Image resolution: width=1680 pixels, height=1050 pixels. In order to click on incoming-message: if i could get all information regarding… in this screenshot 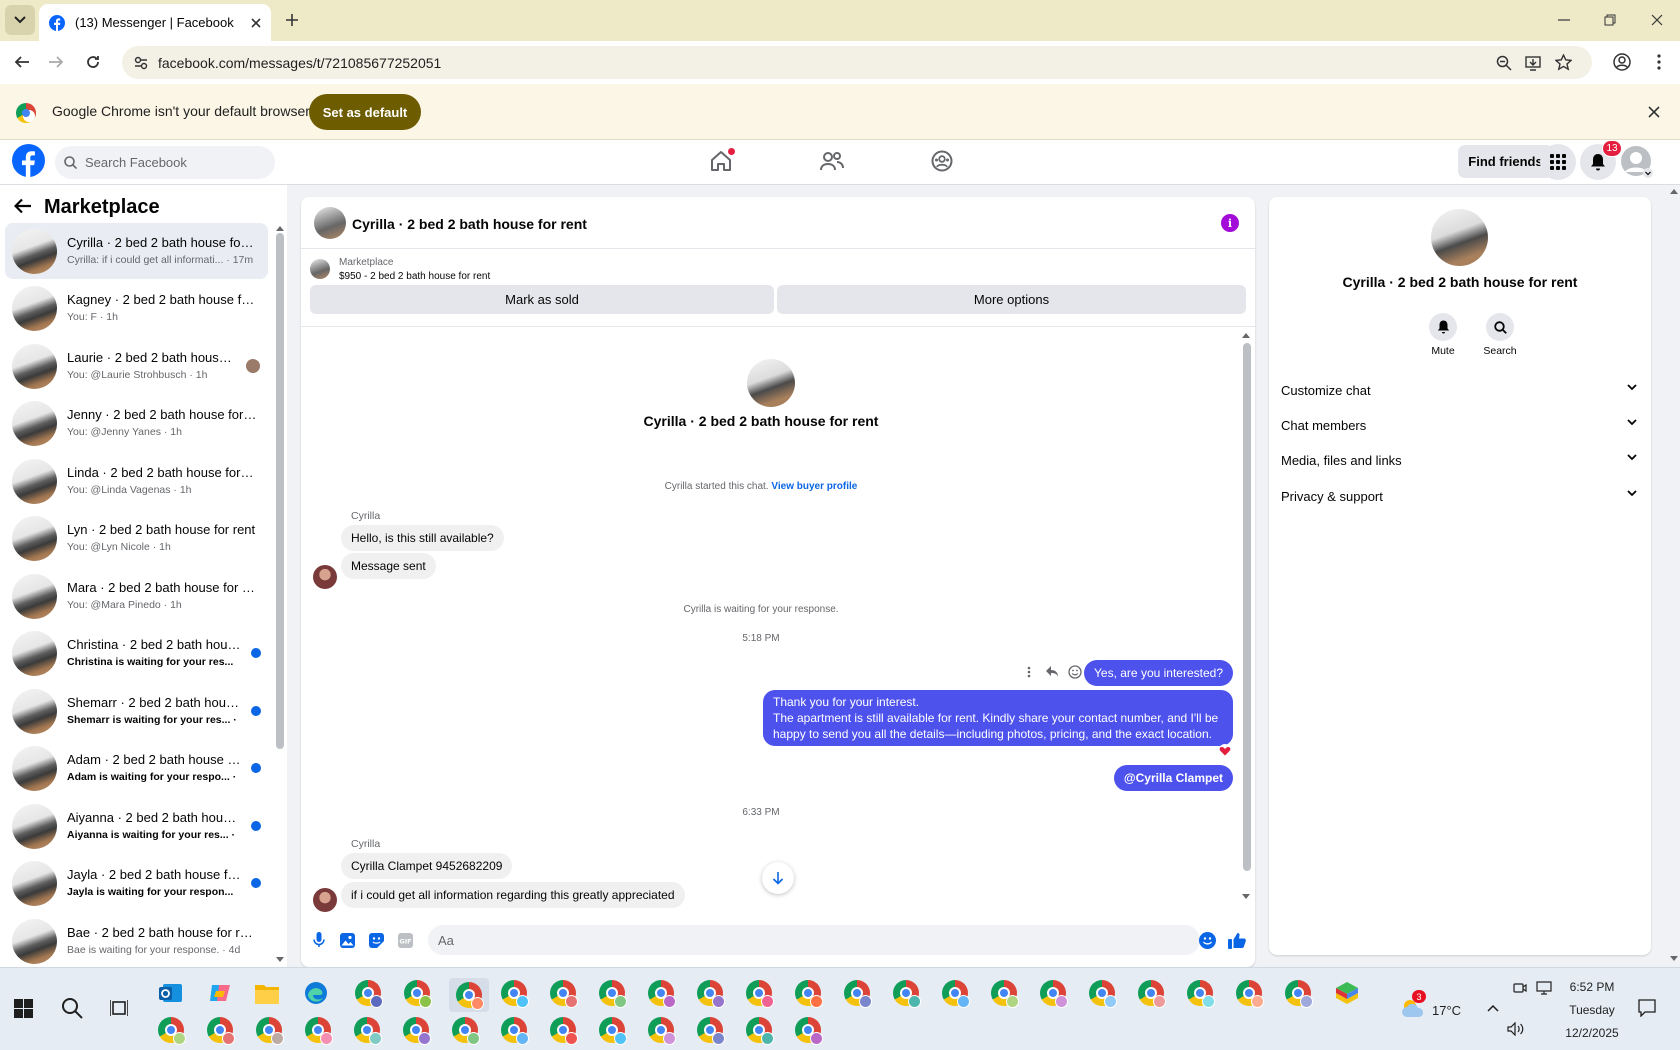, I will do `click(513, 895)`.